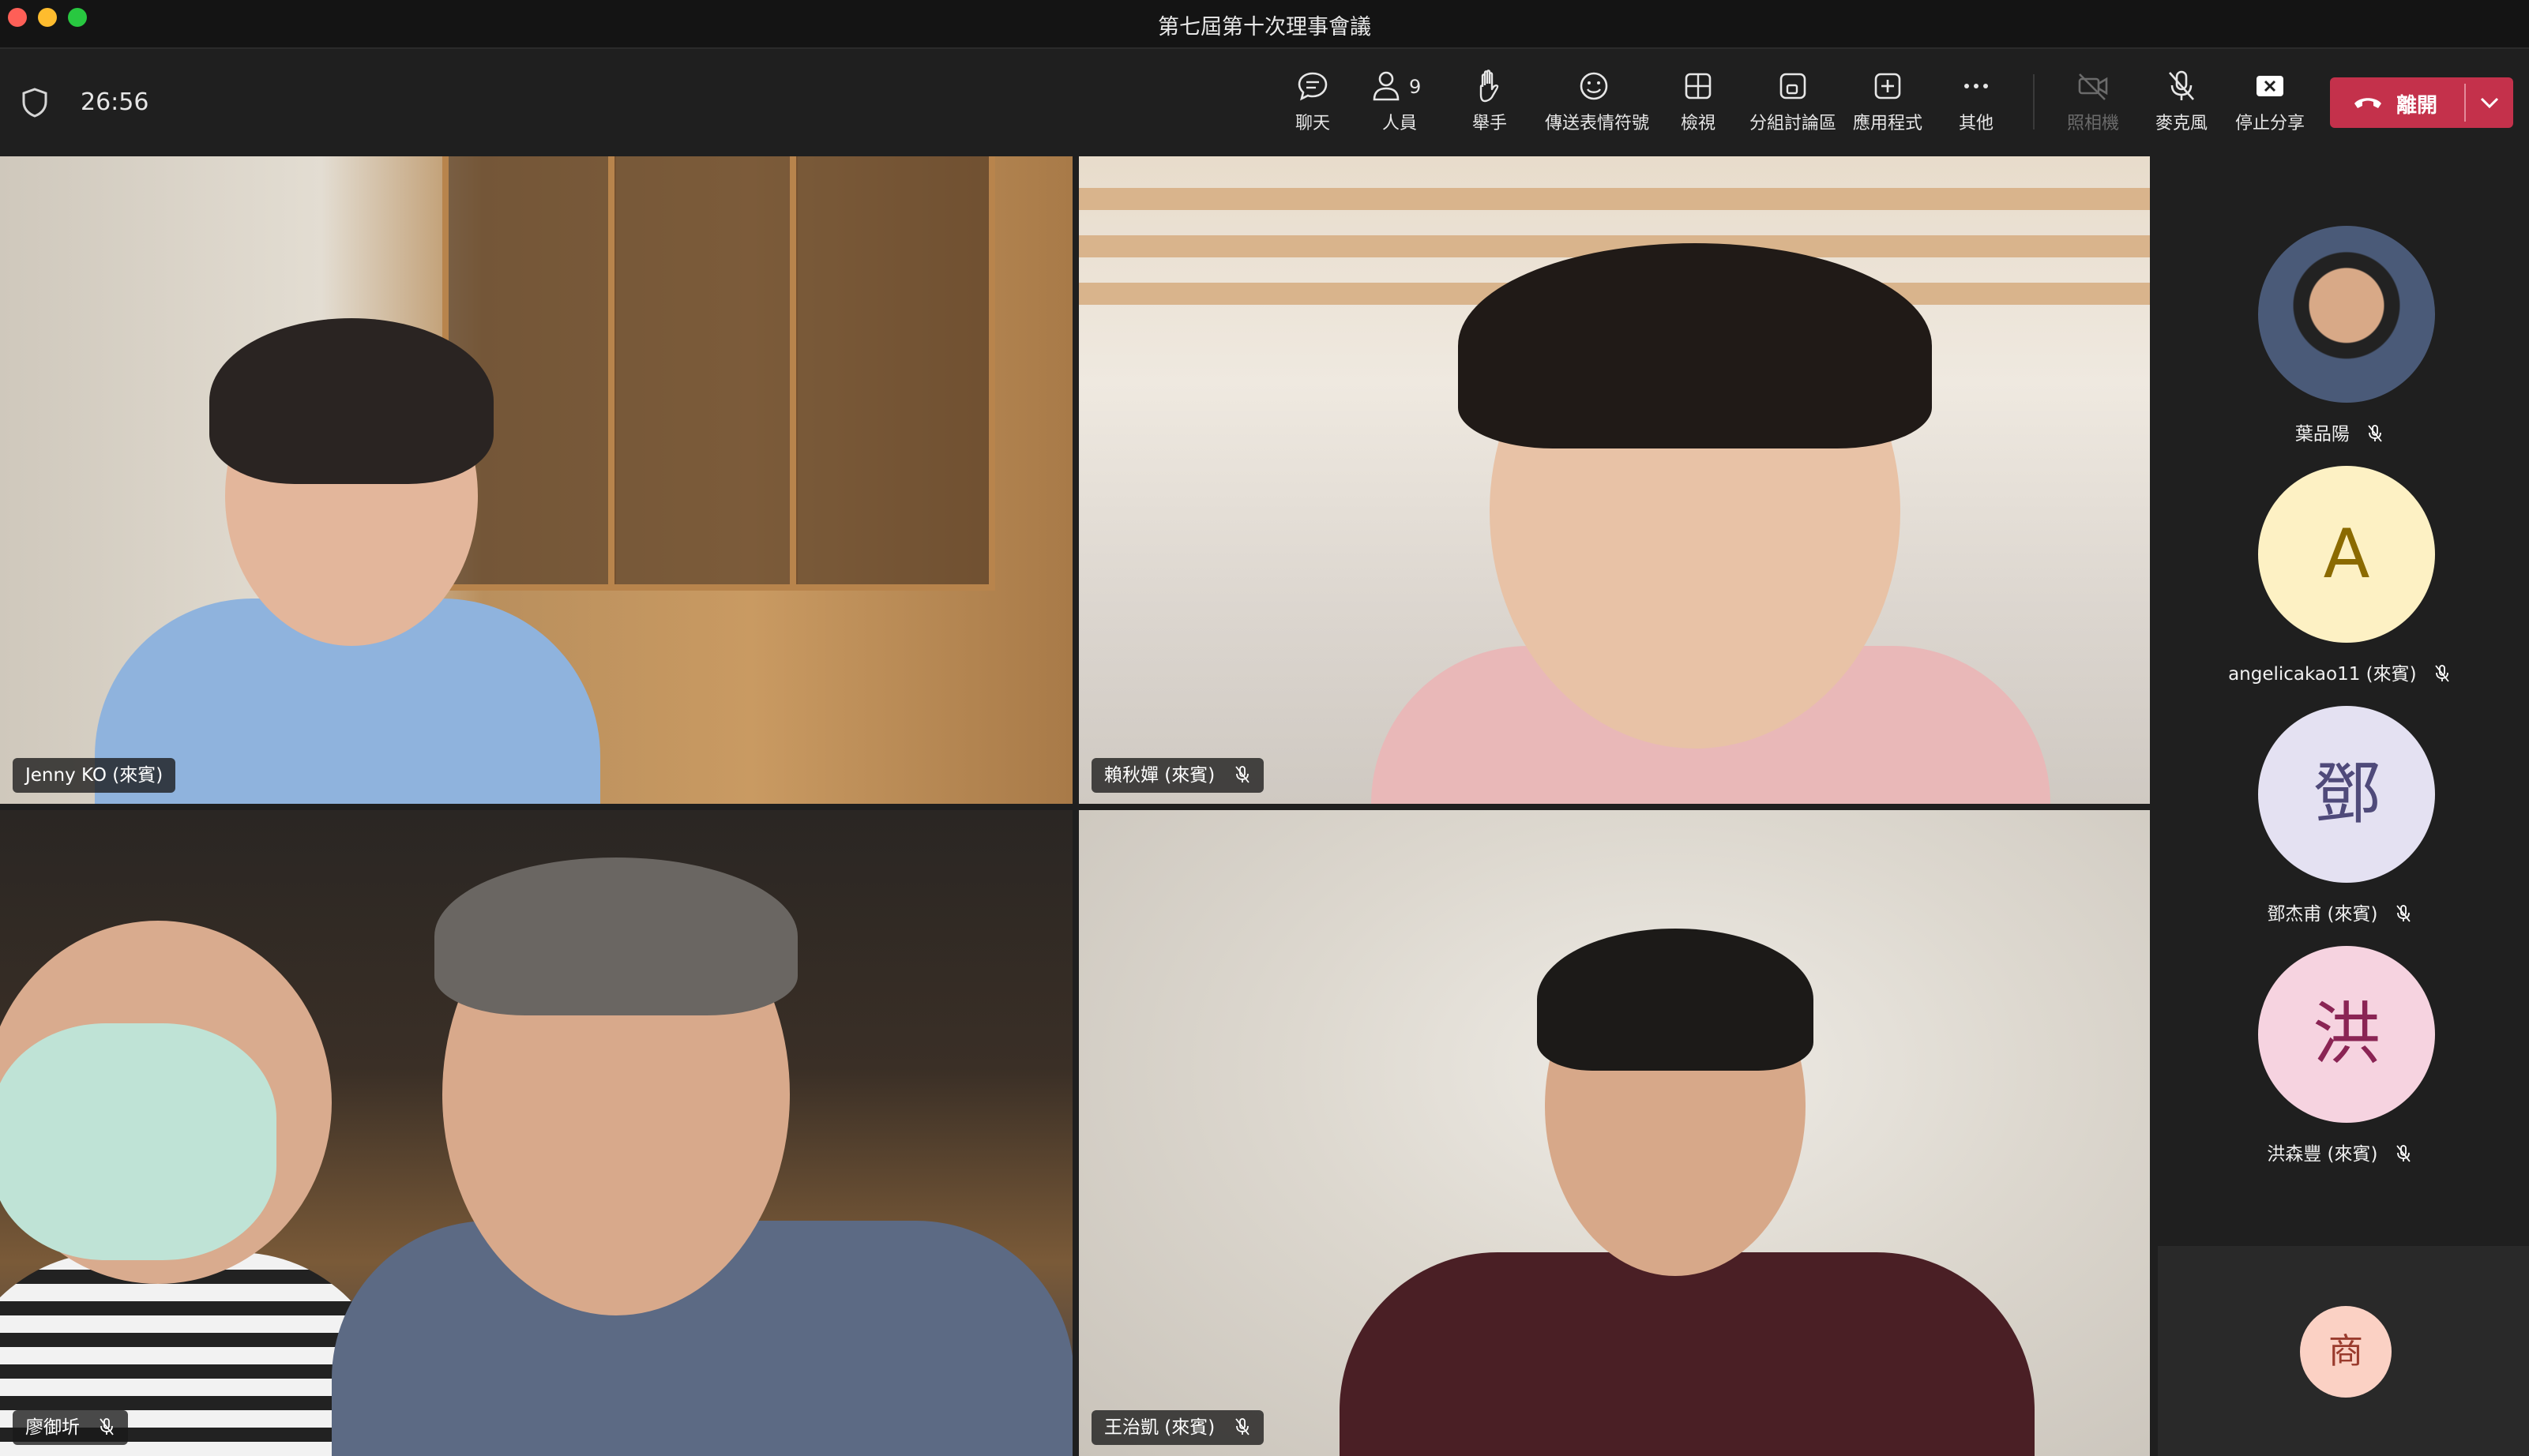 The width and height of the screenshot is (2529, 1456). What do you see at coordinates (1887, 123) in the screenshot?
I see `apps-label: 應用程式` at bounding box center [1887, 123].